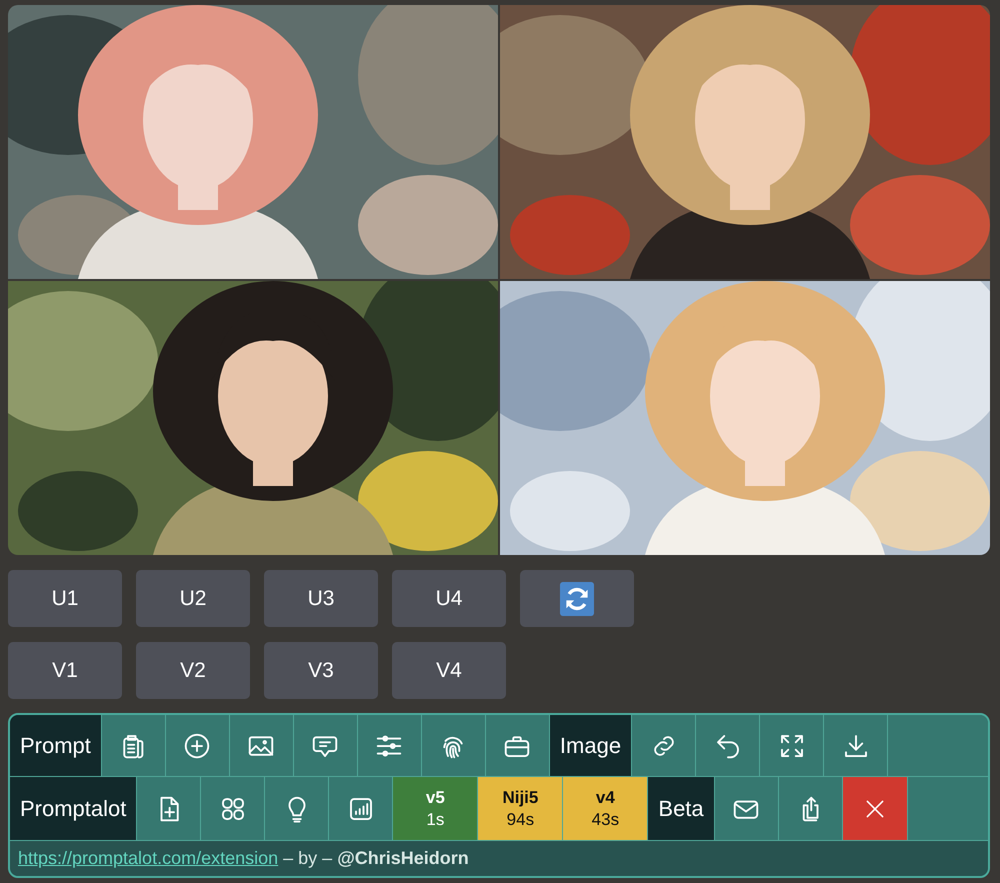 The width and height of the screenshot is (1000, 883). What do you see at coordinates (435, 808) in the screenshot?
I see `model-button: v5 1s` at bounding box center [435, 808].